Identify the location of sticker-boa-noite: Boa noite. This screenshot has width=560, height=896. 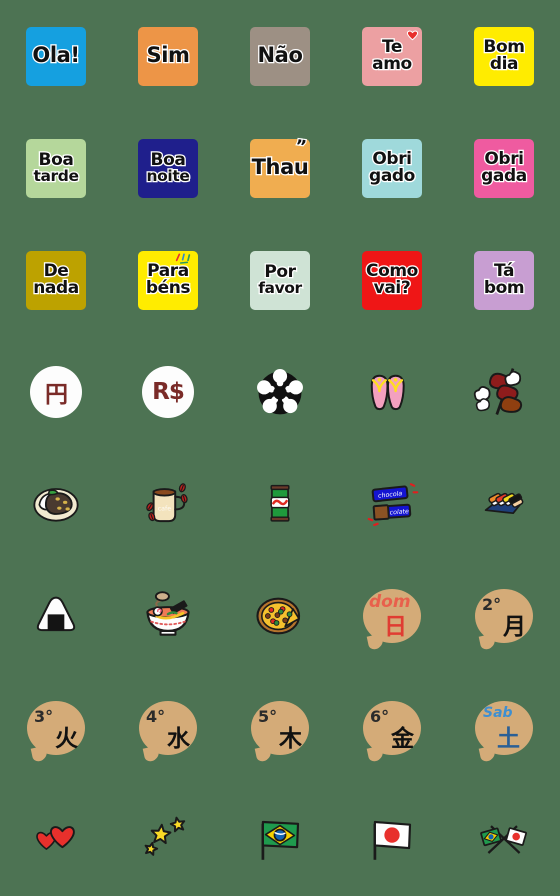
(168, 168).